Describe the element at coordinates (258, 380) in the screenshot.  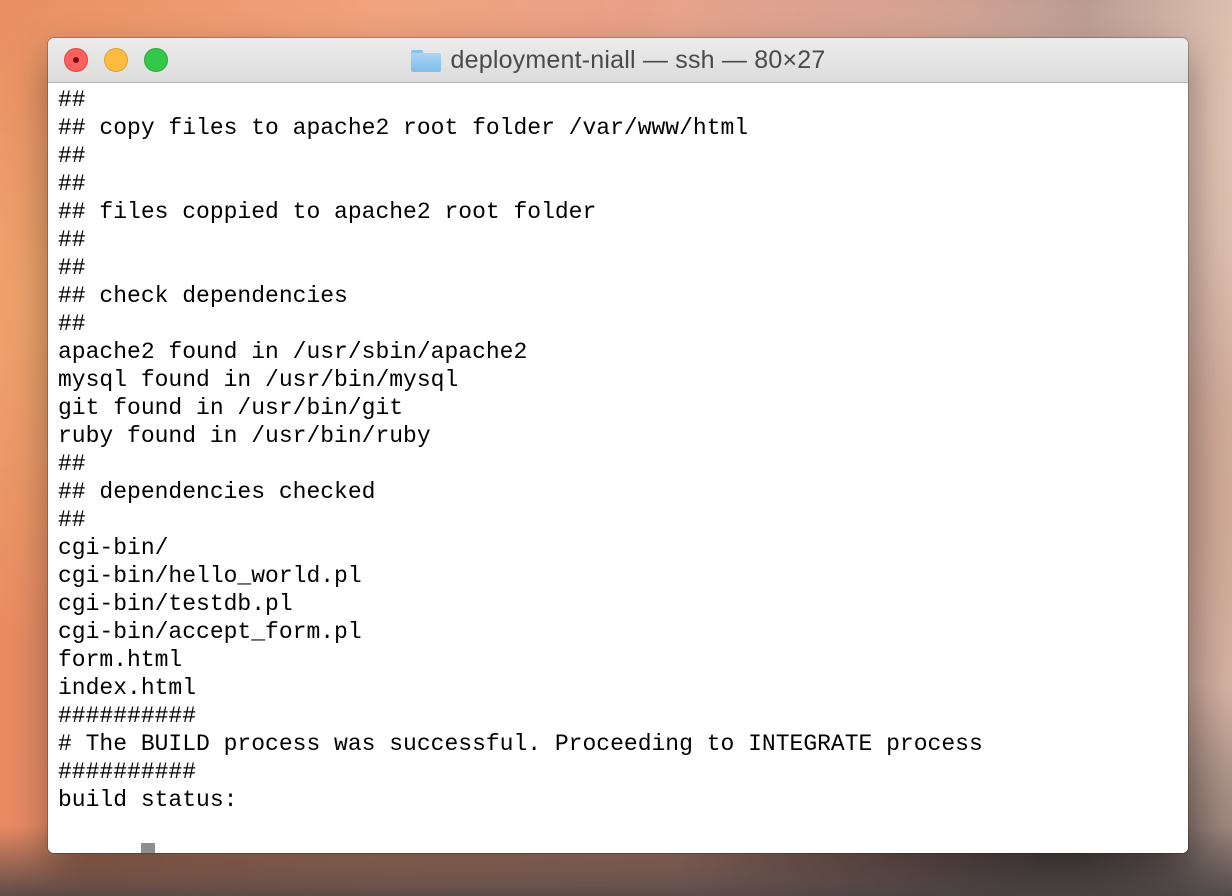
I see `terminal-line: mysql found in /usr/bin/mysql` at that location.